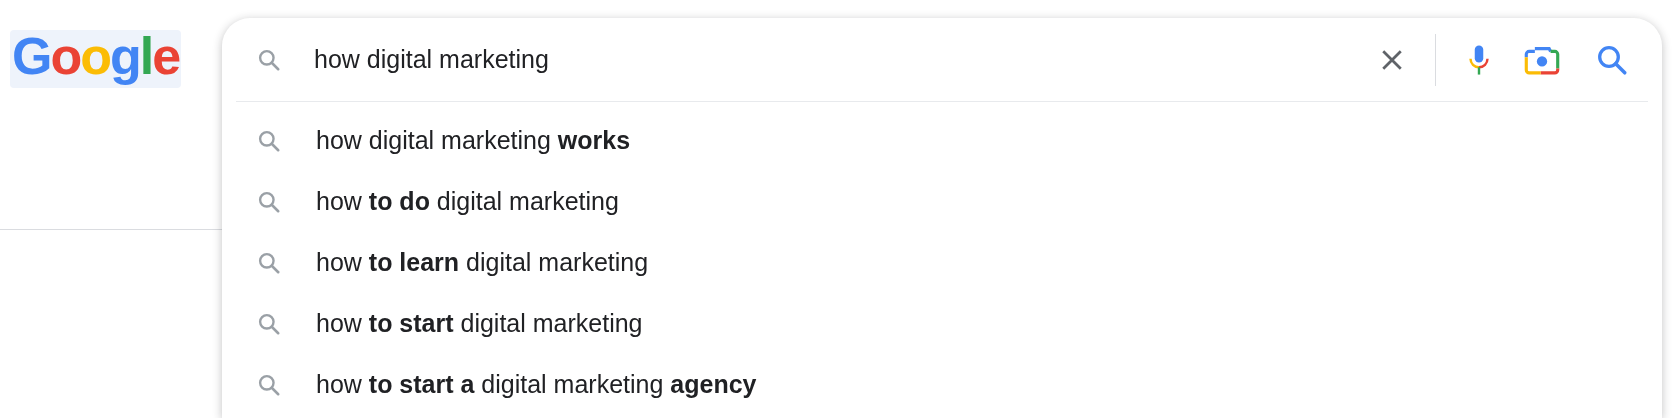 The height and width of the screenshot is (418, 1672). I want to click on google-logo: Google, so click(96, 59).